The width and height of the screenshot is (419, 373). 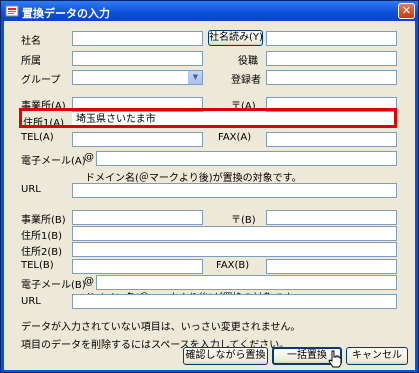 What do you see at coordinates (246, 80) in the screenshot?
I see `registrant-label: 登録者` at bounding box center [246, 80].